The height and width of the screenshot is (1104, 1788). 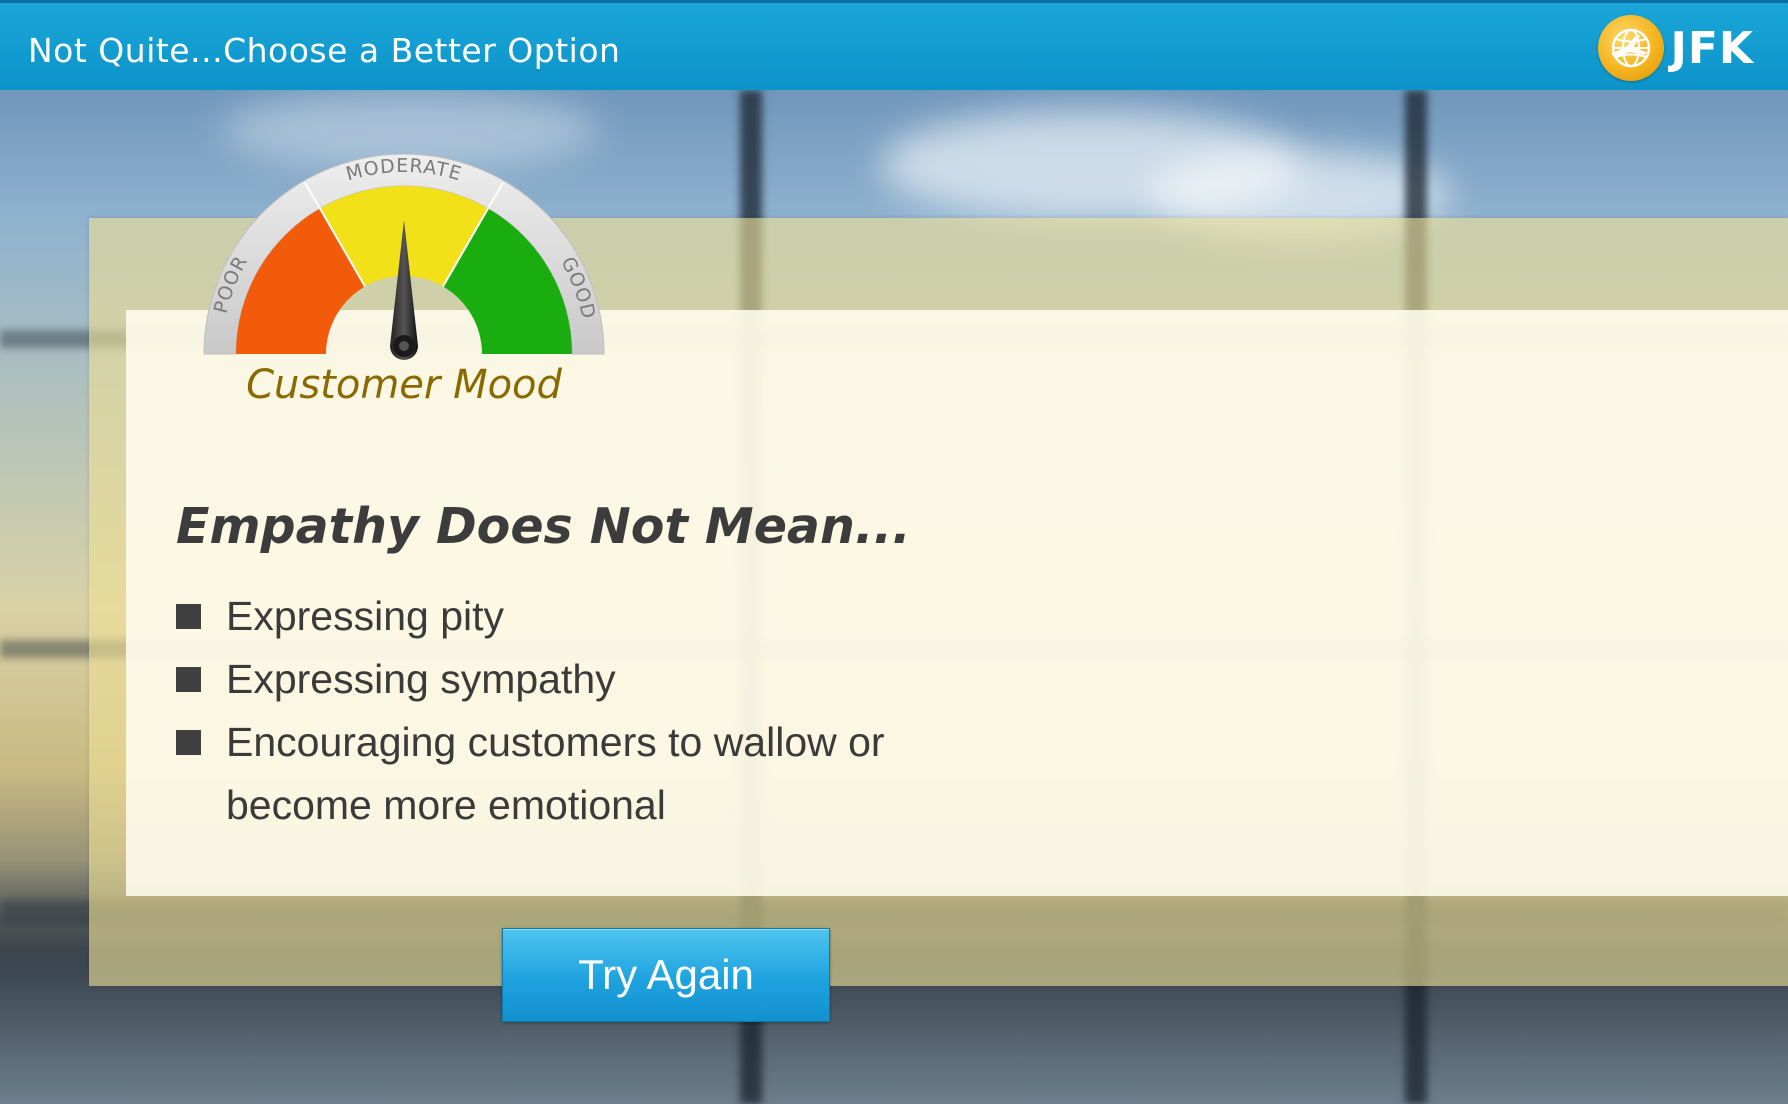 I want to click on list-item: Expressing pity, so click(x=556, y=616).